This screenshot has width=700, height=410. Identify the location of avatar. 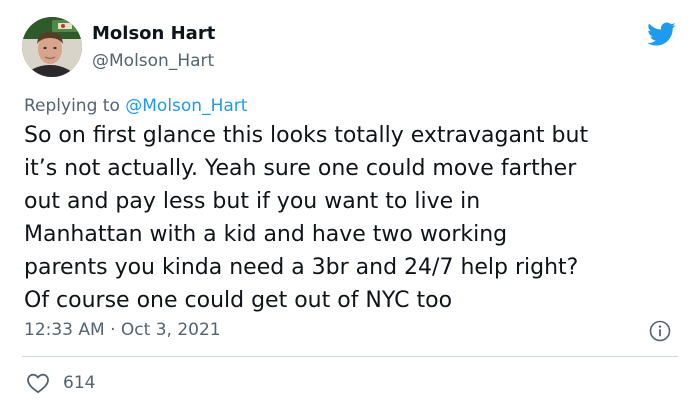
(52, 47).